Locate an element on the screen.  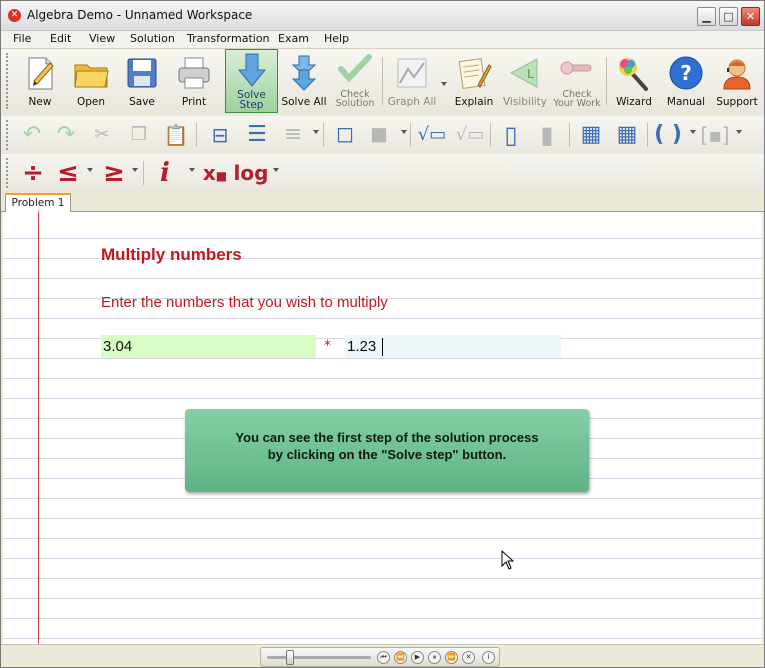
align-rows-icon: ☰ is located at coordinates (257, 135).